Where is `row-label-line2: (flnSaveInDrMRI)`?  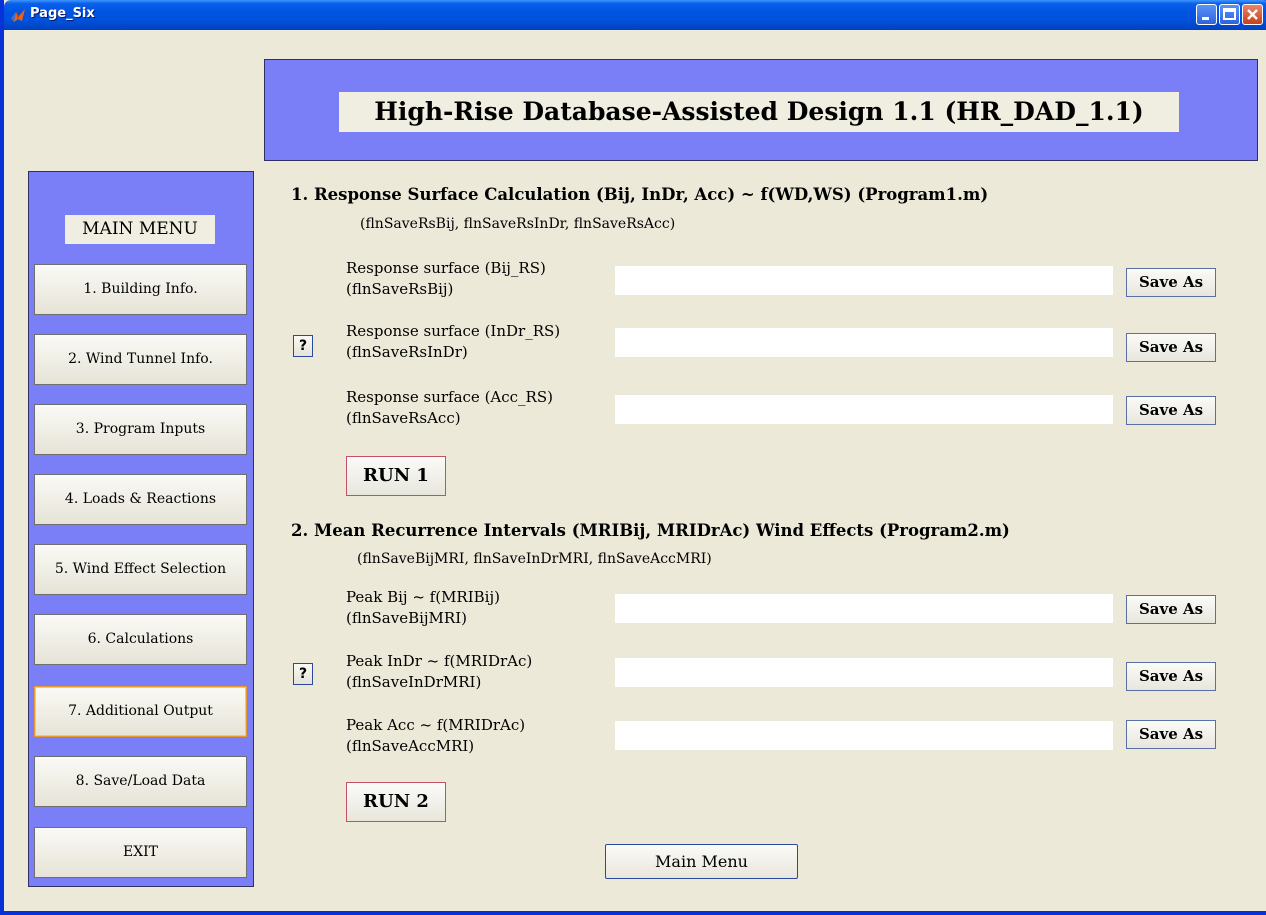
row-label-line2: (flnSaveInDrMRI) is located at coordinates (414, 682).